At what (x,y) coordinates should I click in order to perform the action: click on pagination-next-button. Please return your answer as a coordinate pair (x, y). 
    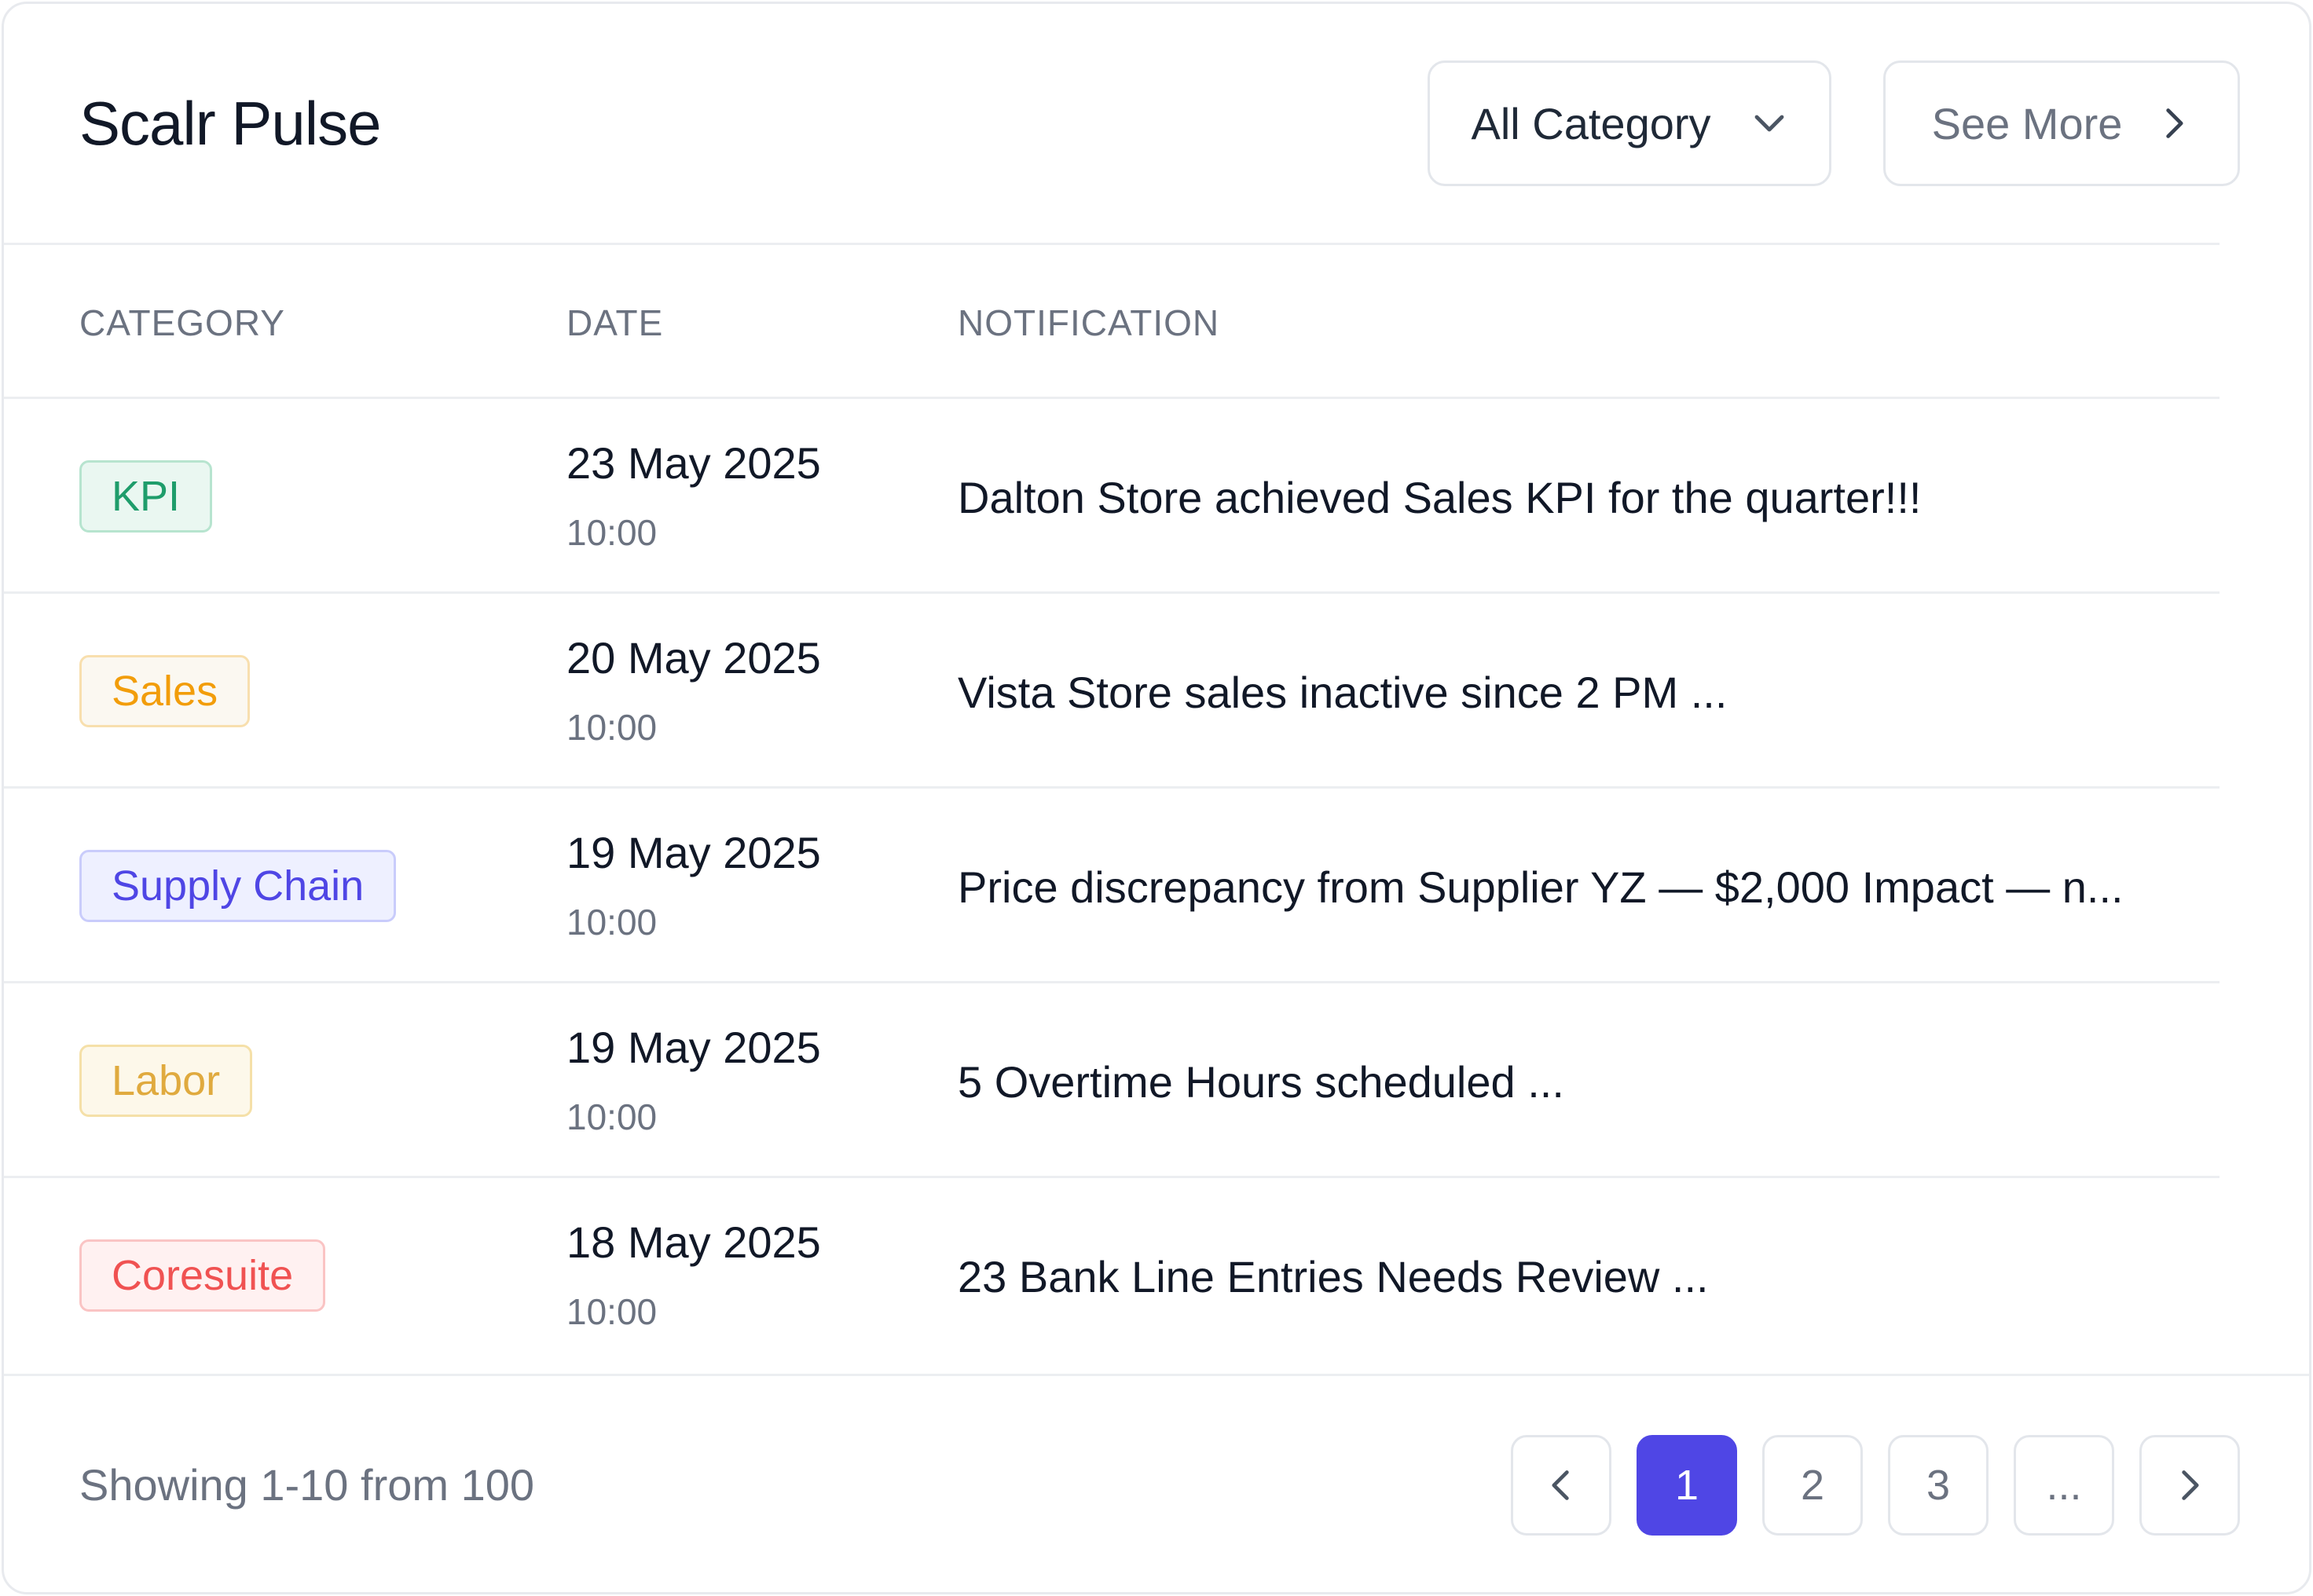
    Looking at the image, I should click on (2189, 1485).